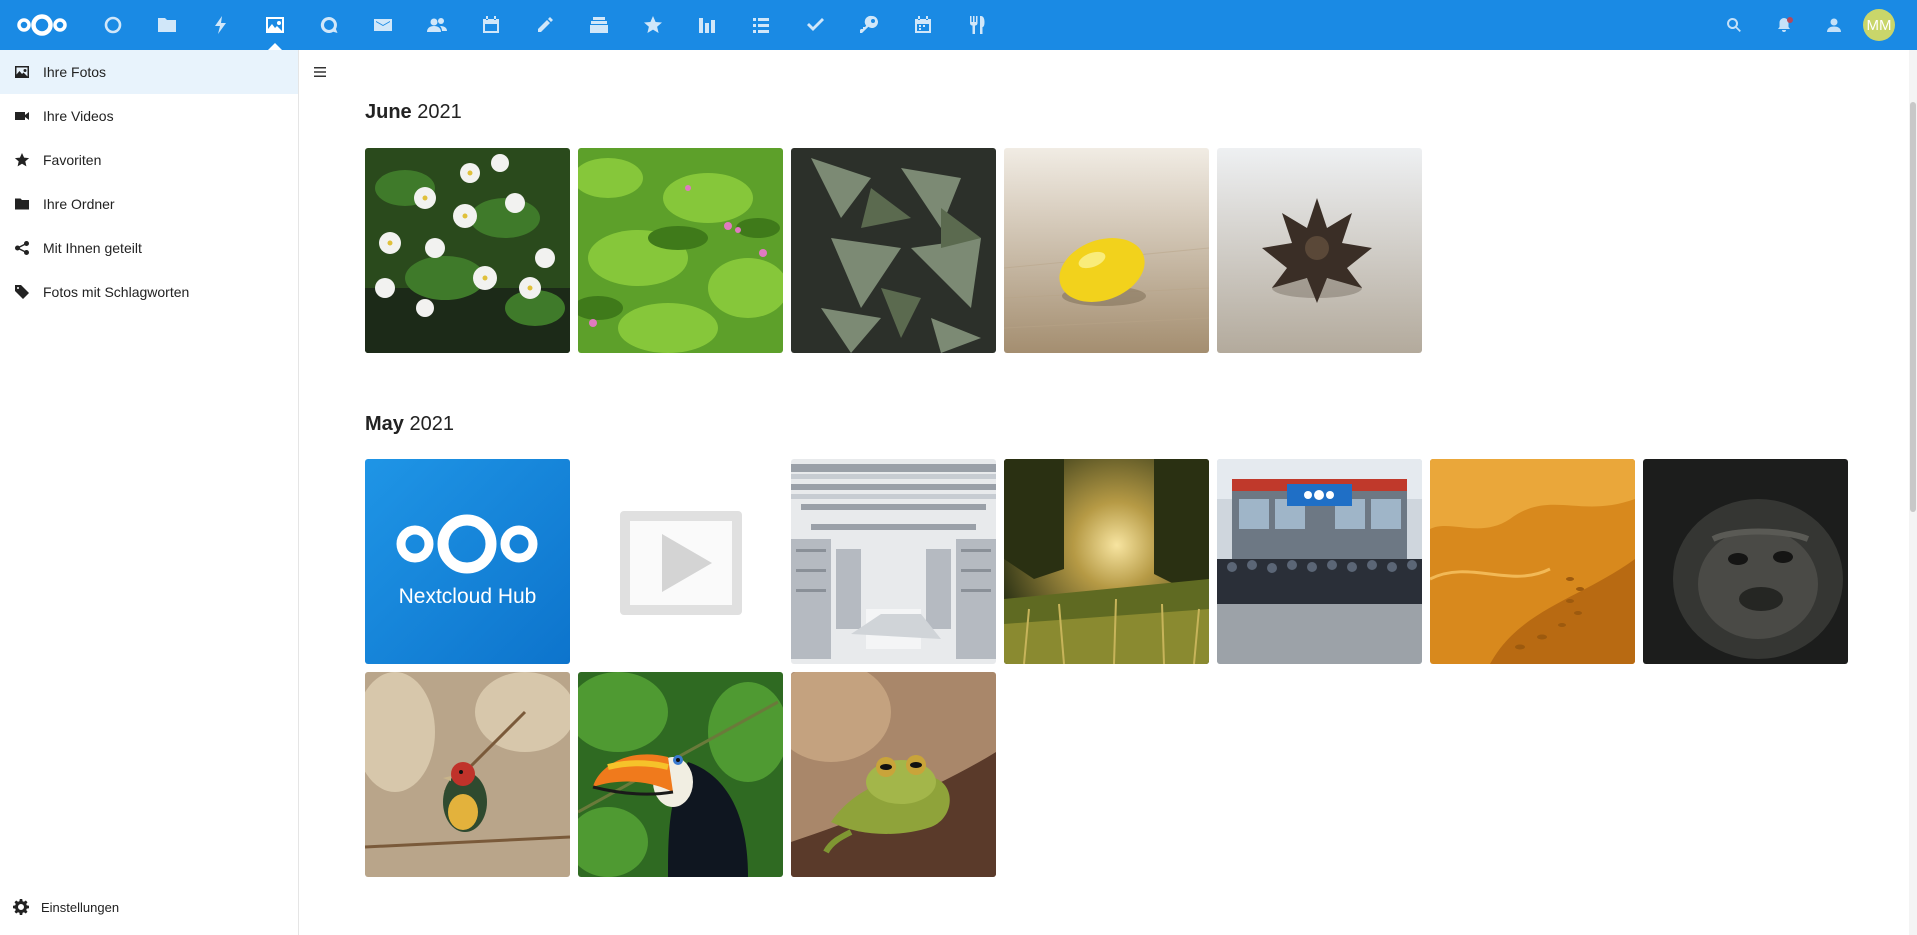 The image size is (1917, 935). I want to click on nav-item-tagged-photos: Fotos mit Schlagworten, so click(149, 292).